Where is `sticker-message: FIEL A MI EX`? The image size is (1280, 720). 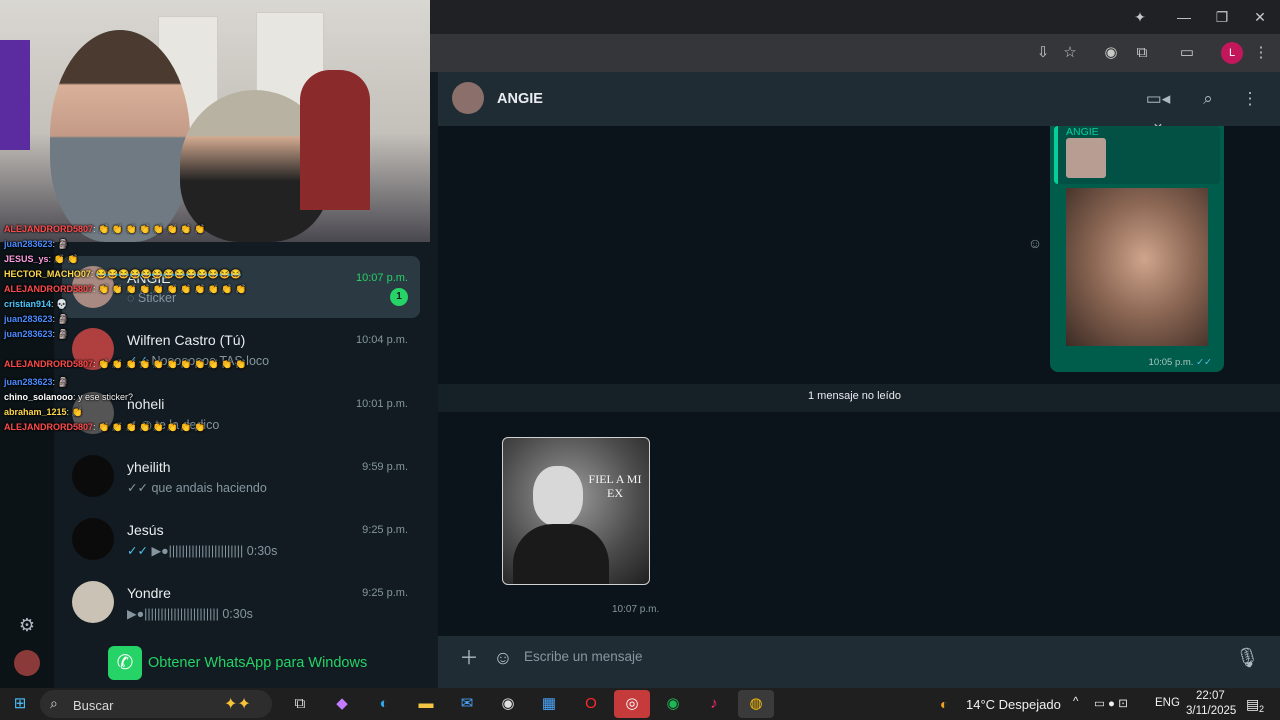
sticker-message: FIEL A MI EX is located at coordinates (576, 511).